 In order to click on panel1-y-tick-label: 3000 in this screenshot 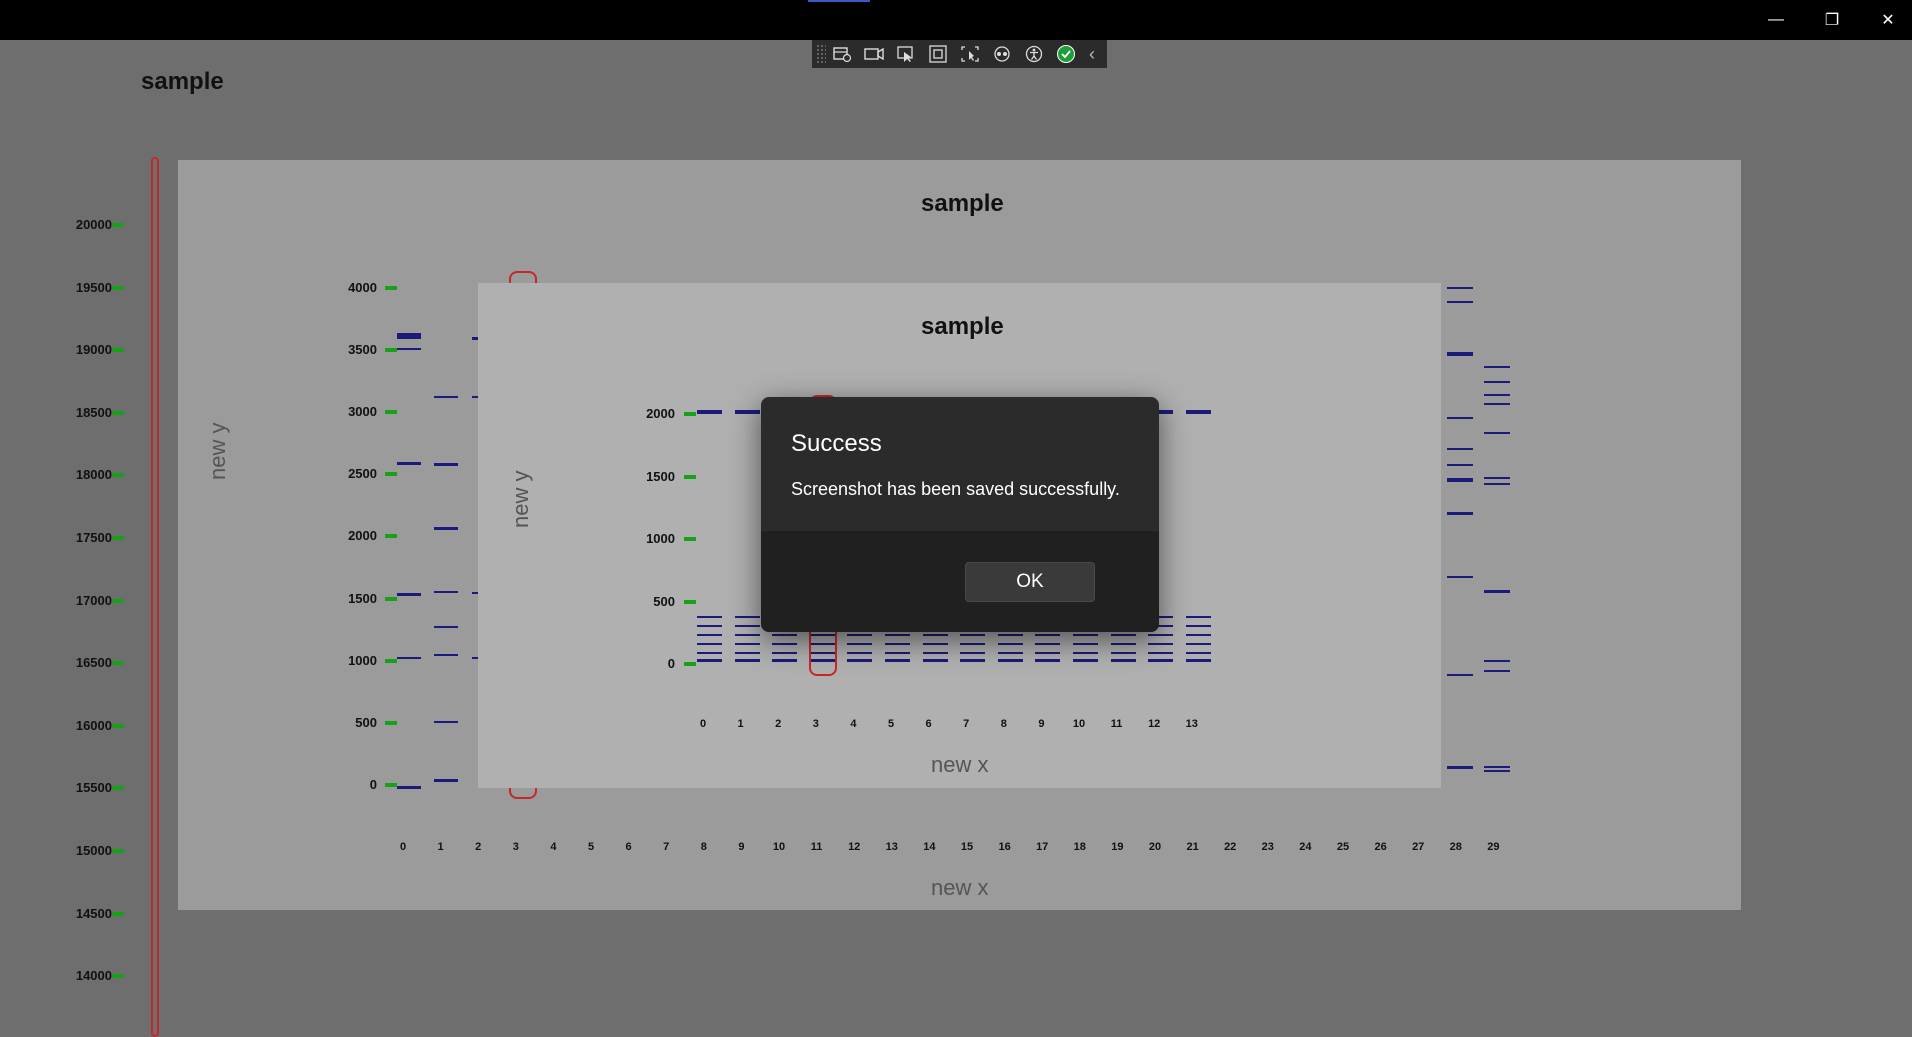, I will do `click(362, 412)`.